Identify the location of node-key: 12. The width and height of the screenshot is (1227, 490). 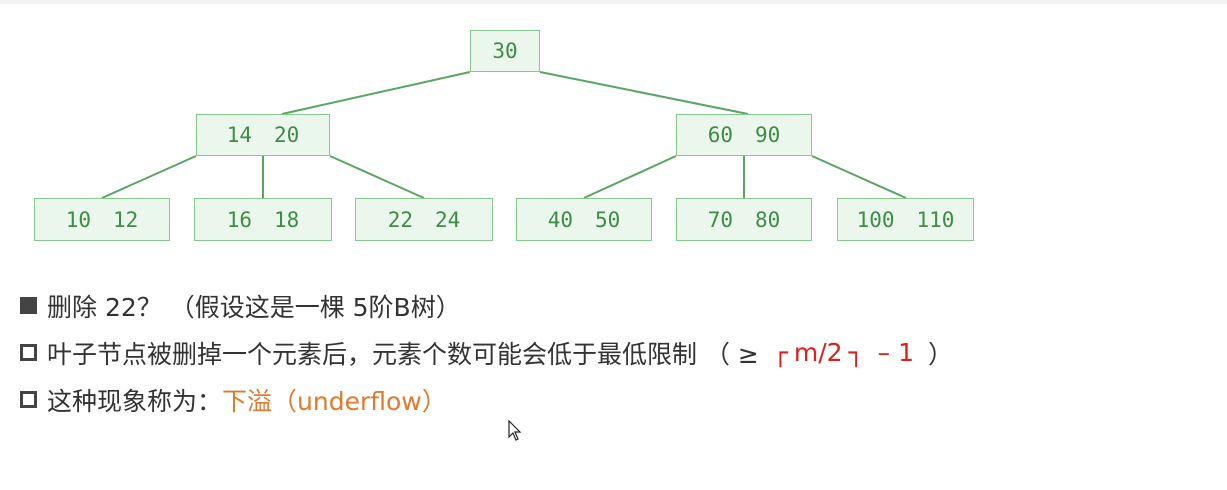
(126, 219).